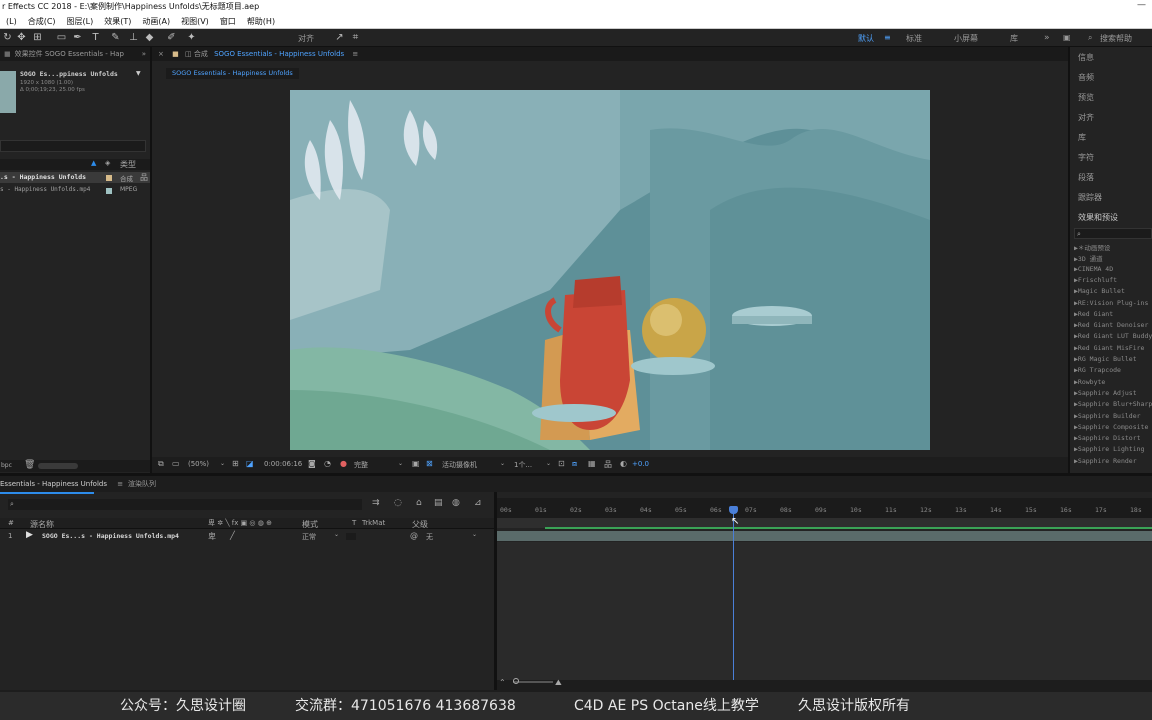 Image resolution: width=1152 pixels, height=720 pixels. What do you see at coordinates (623, 463) in the screenshot?
I see `reset-exposure-icon: ◐` at bounding box center [623, 463].